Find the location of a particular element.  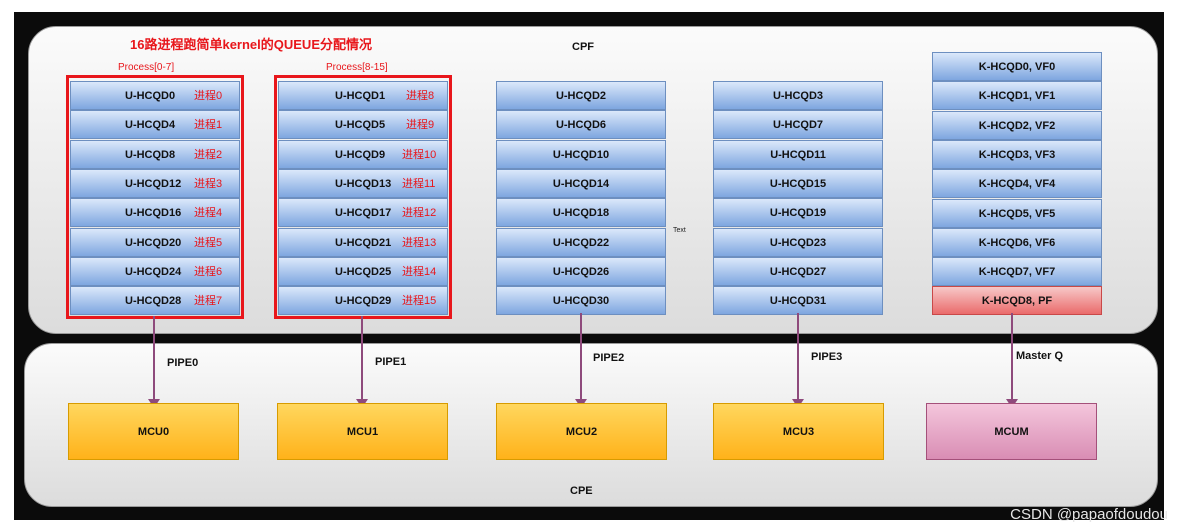

process-label: 进程5 is located at coordinates (208, 242).